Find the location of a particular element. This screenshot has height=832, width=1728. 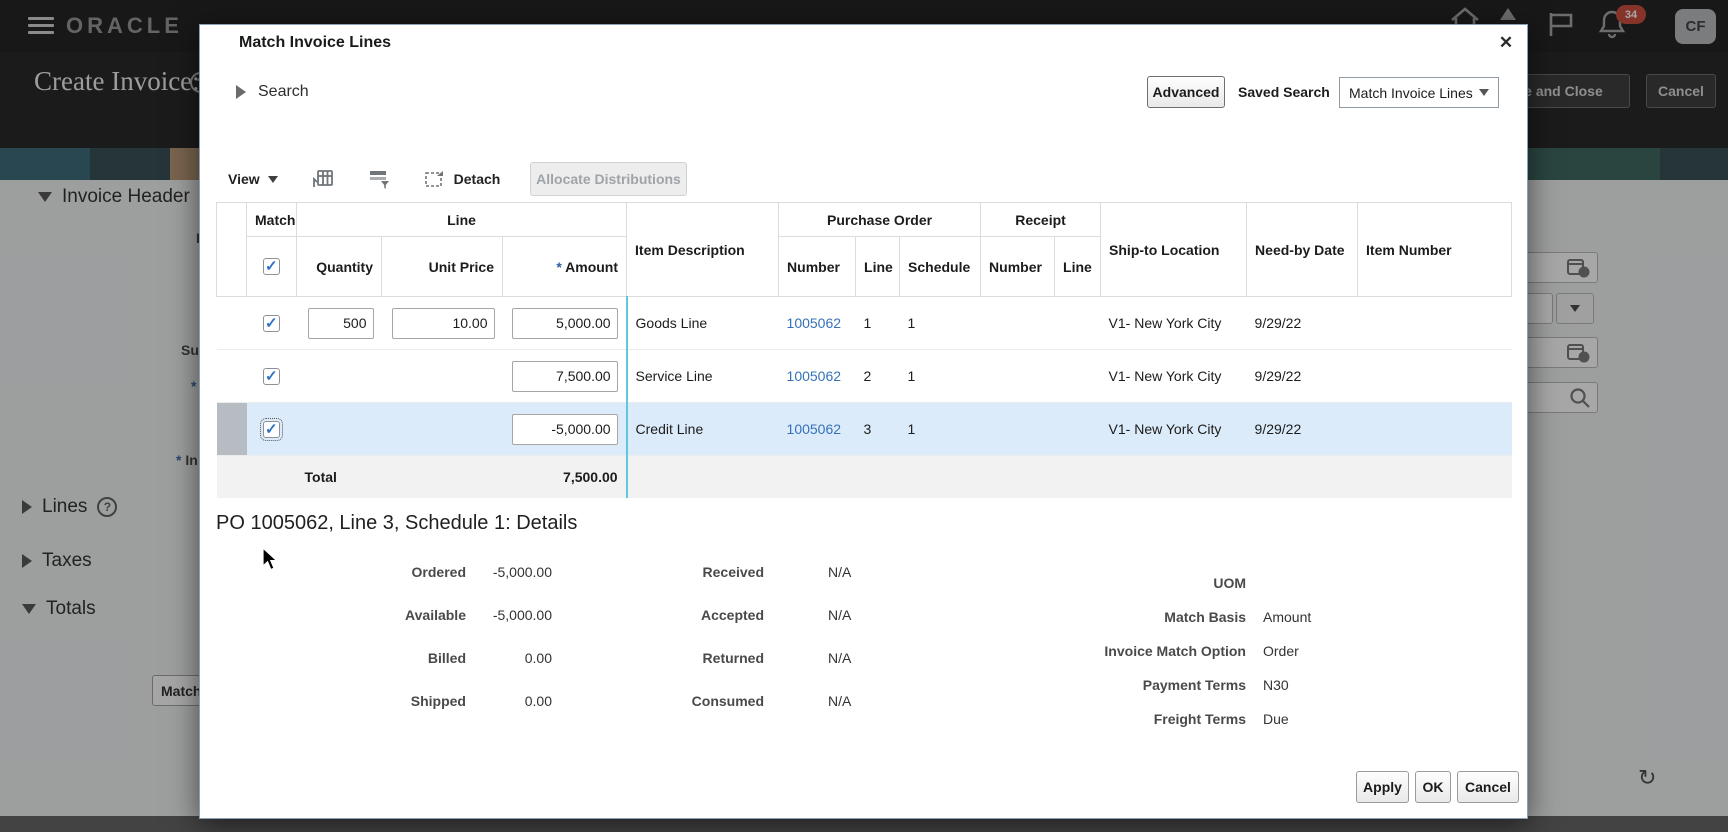

detail-label: Match Basis is located at coordinates (1205, 617).